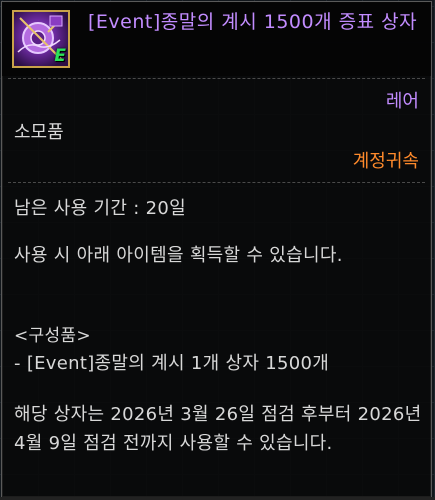 The image size is (435, 500). What do you see at coordinates (178, 255) in the screenshot?
I see `usage-description: 사용 시 아래 아이템을 획득할 수 있습니다.` at bounding box center [178, 255].